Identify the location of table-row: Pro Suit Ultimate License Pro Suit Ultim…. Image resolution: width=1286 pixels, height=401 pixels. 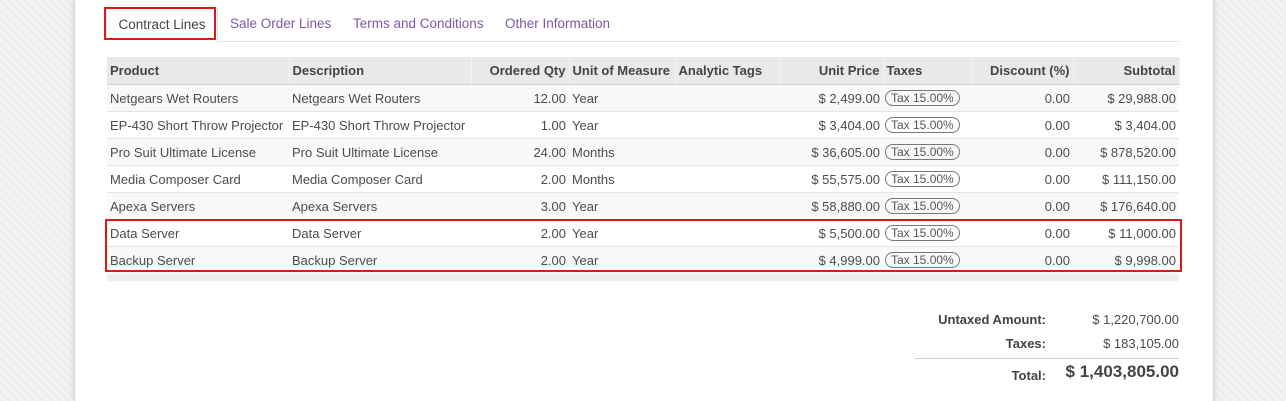
(643, 152).